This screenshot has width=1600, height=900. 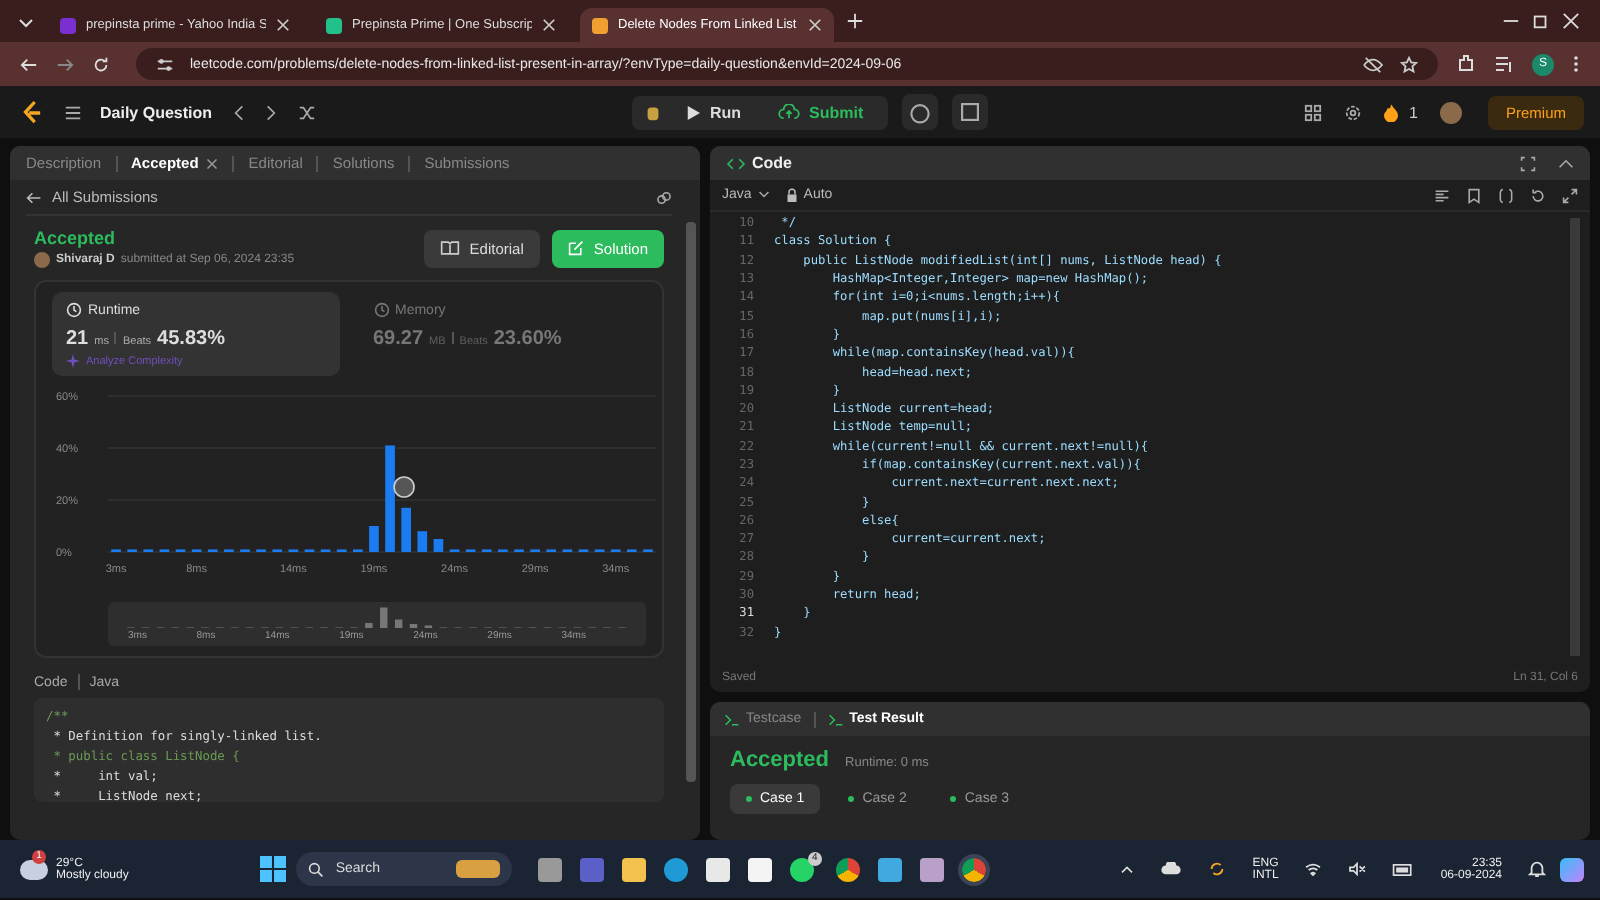 What do you see at coordinates (1390, 112) in the screenshot?
I see `flame-icon` at bounding box center [1390, 112].